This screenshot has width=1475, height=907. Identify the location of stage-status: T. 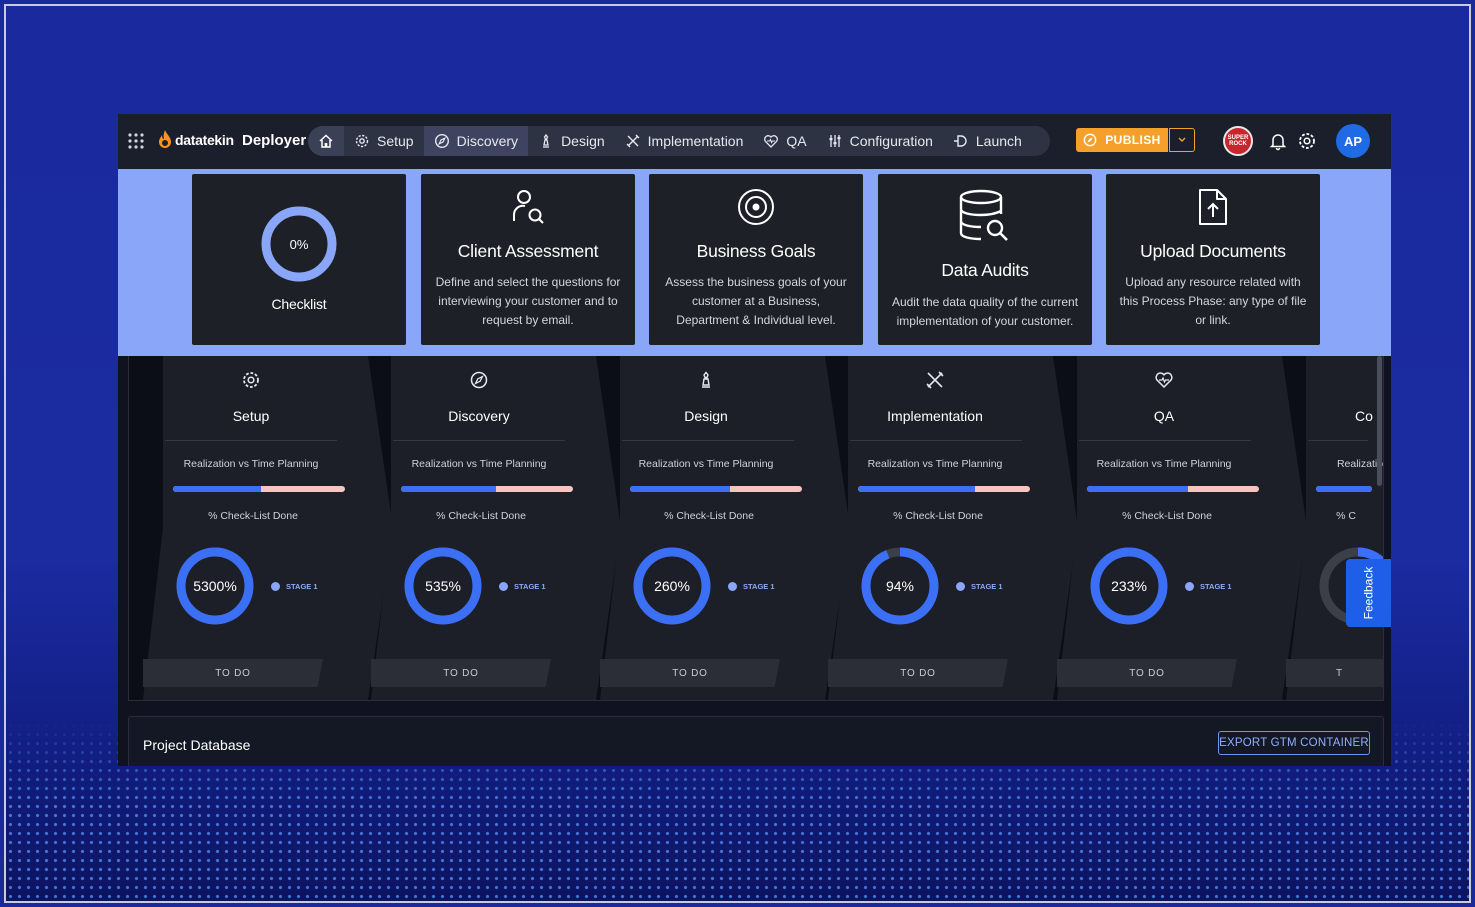
(1334, 673).